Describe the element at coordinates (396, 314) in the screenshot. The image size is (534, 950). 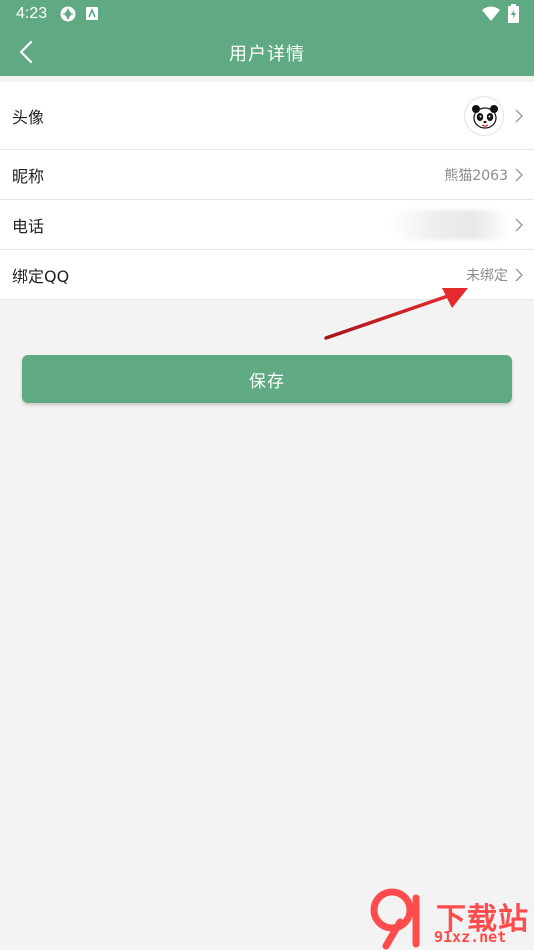
I see `annotation-arrow-icon` at that location.